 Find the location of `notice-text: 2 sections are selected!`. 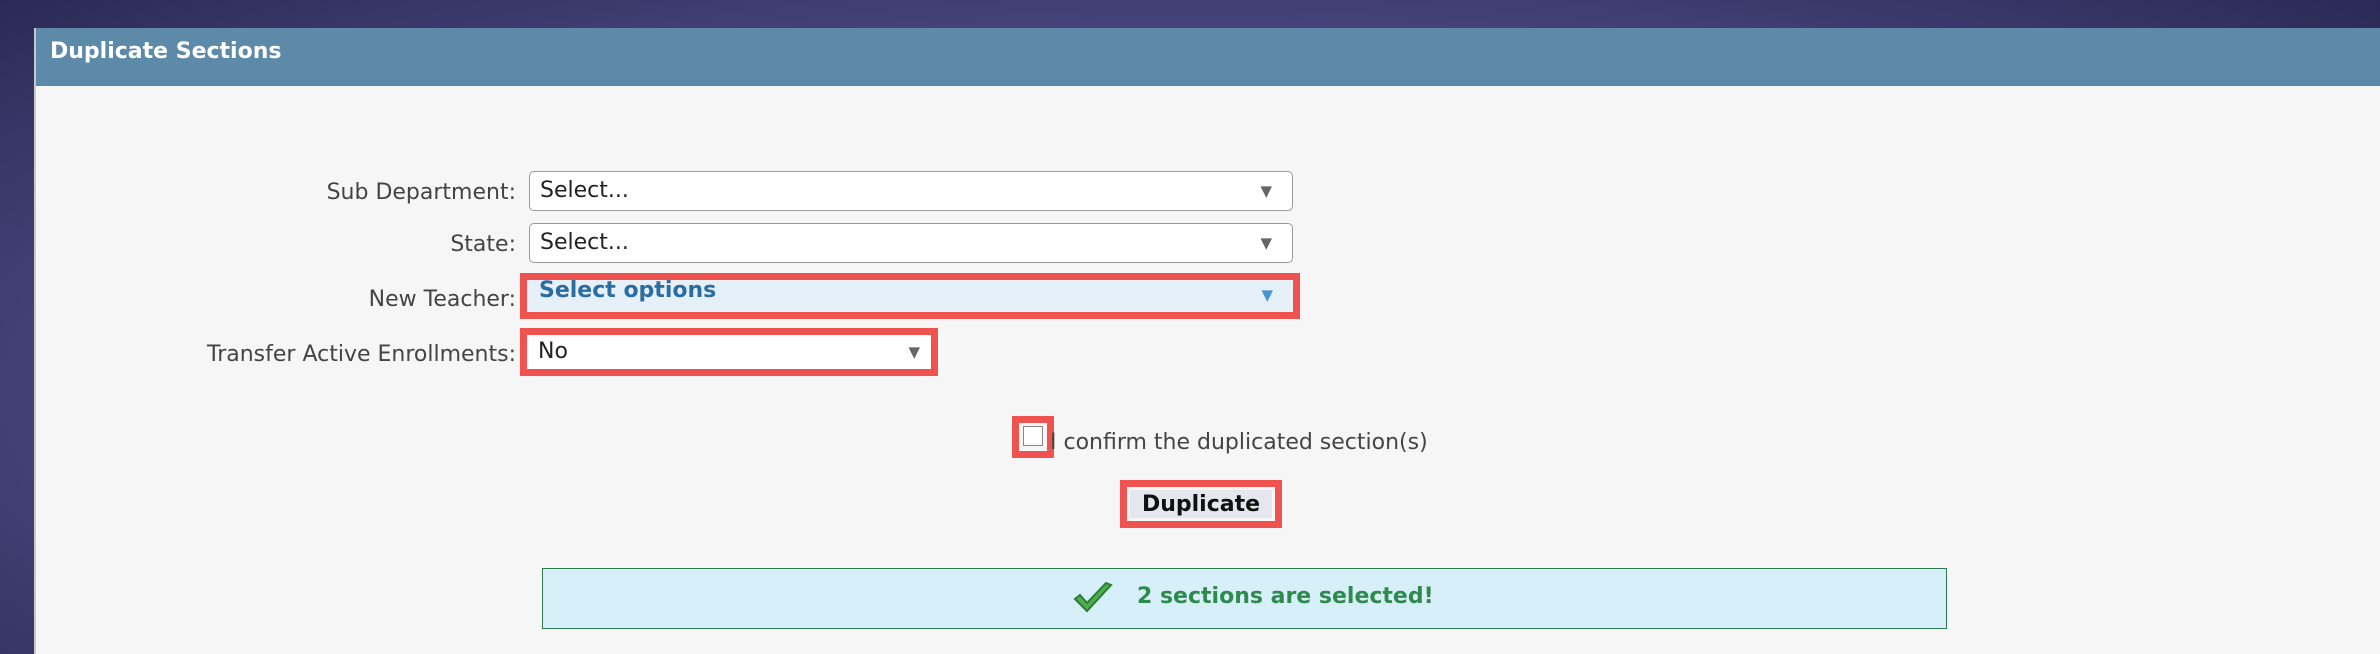

notice-text: 2 sections are selected! is located at coordinates (1285, 596).